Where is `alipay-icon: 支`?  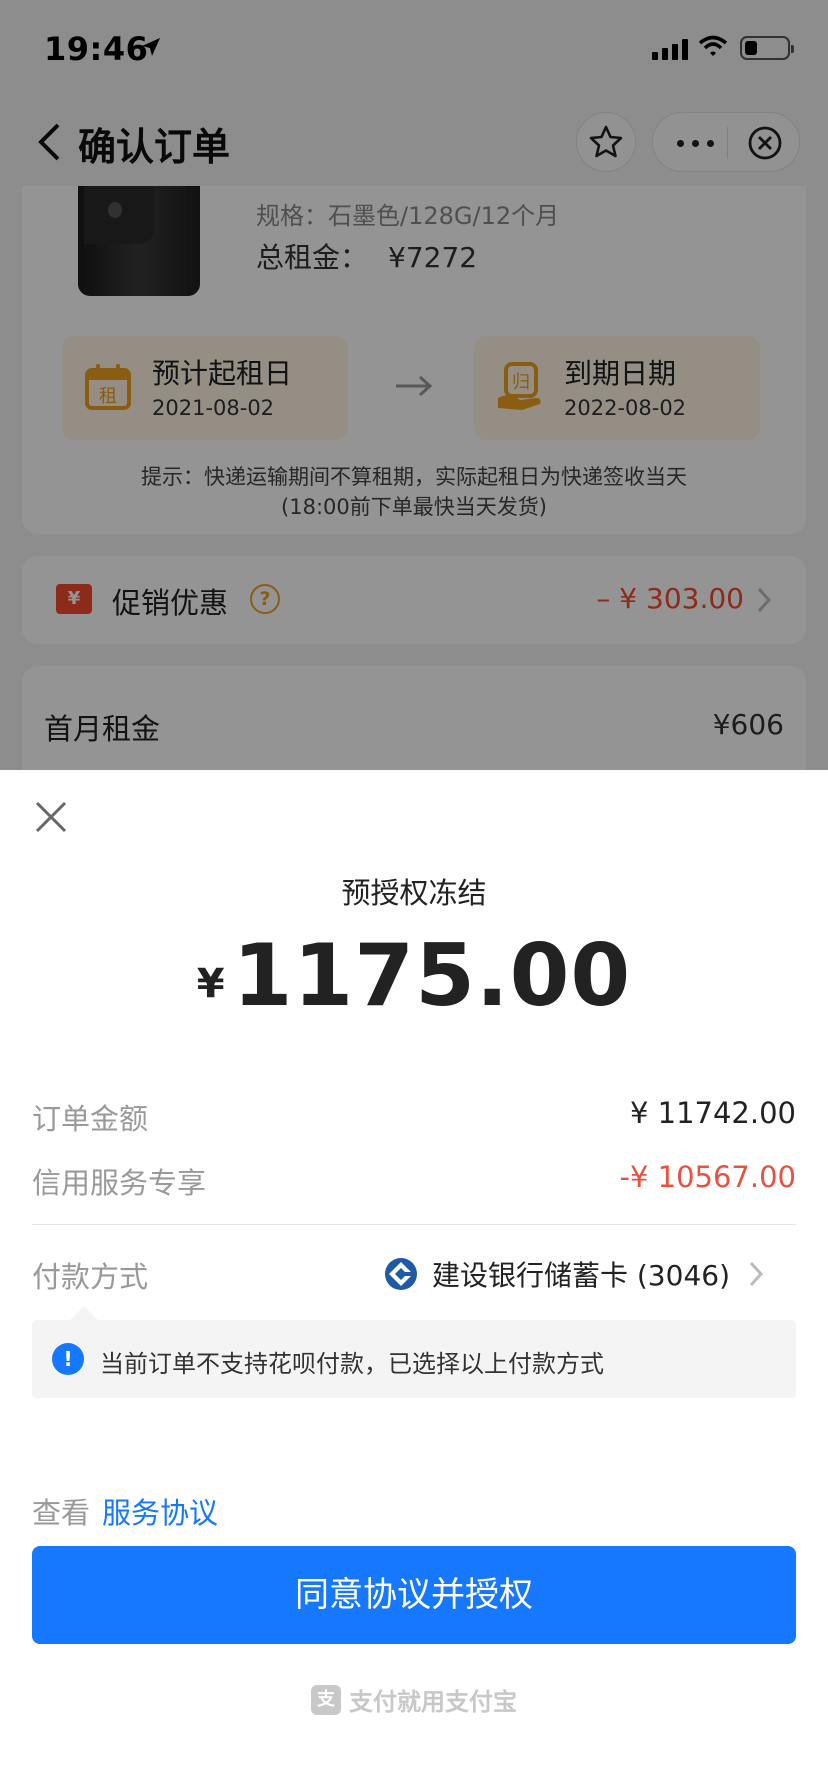
alipay-icon: 支 is located at coordinates (326, 1699).